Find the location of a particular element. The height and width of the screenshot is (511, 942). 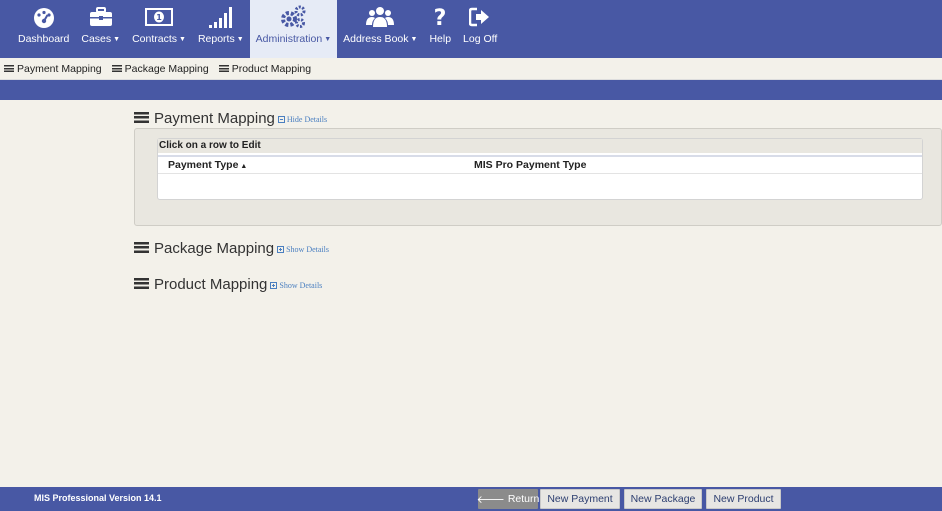

collapse-icon is located at coordinates (281, 119).